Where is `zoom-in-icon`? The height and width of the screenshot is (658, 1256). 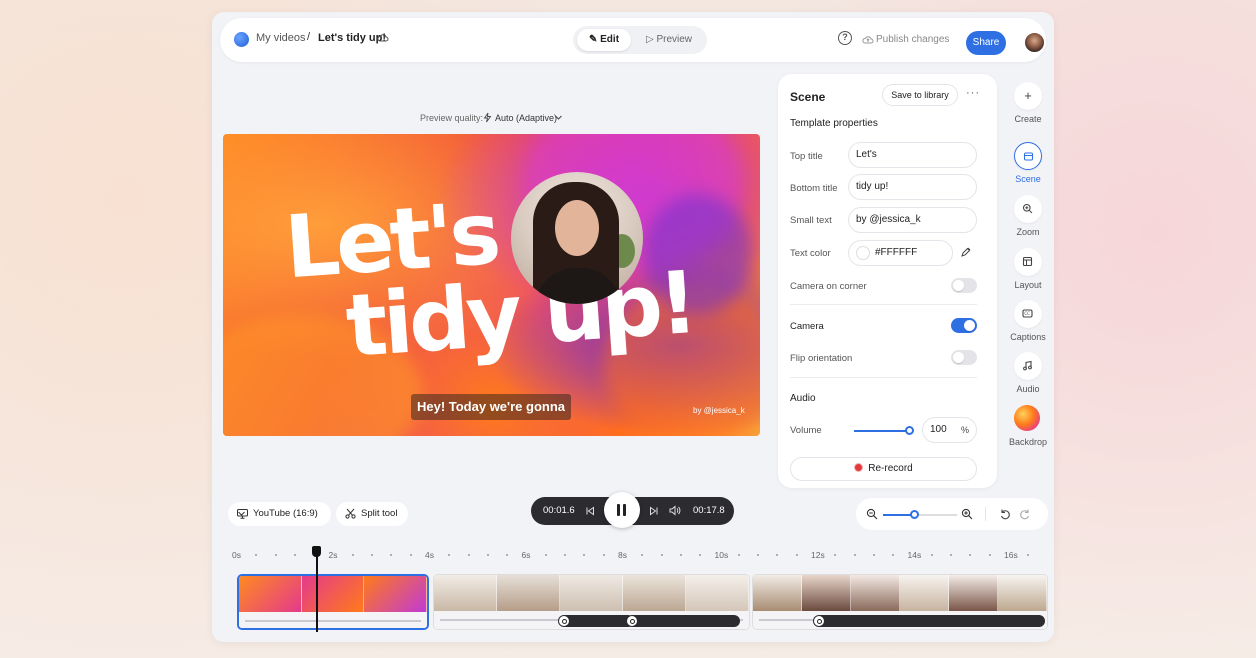 zoom-in-icon is located at coordinates (967, 514).